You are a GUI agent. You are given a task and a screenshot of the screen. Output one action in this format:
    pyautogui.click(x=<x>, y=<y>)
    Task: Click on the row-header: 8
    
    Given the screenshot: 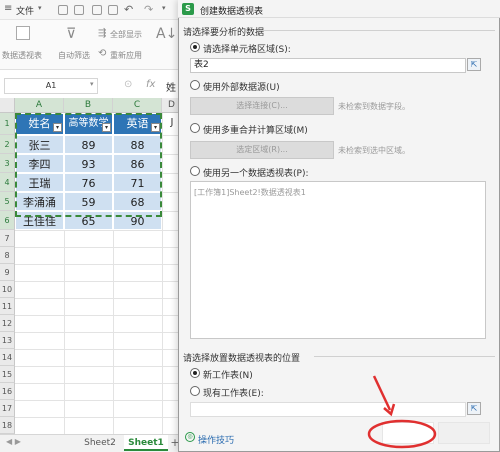 What is the action you would take?
    pyautogui.click(x=7, y=255)
    